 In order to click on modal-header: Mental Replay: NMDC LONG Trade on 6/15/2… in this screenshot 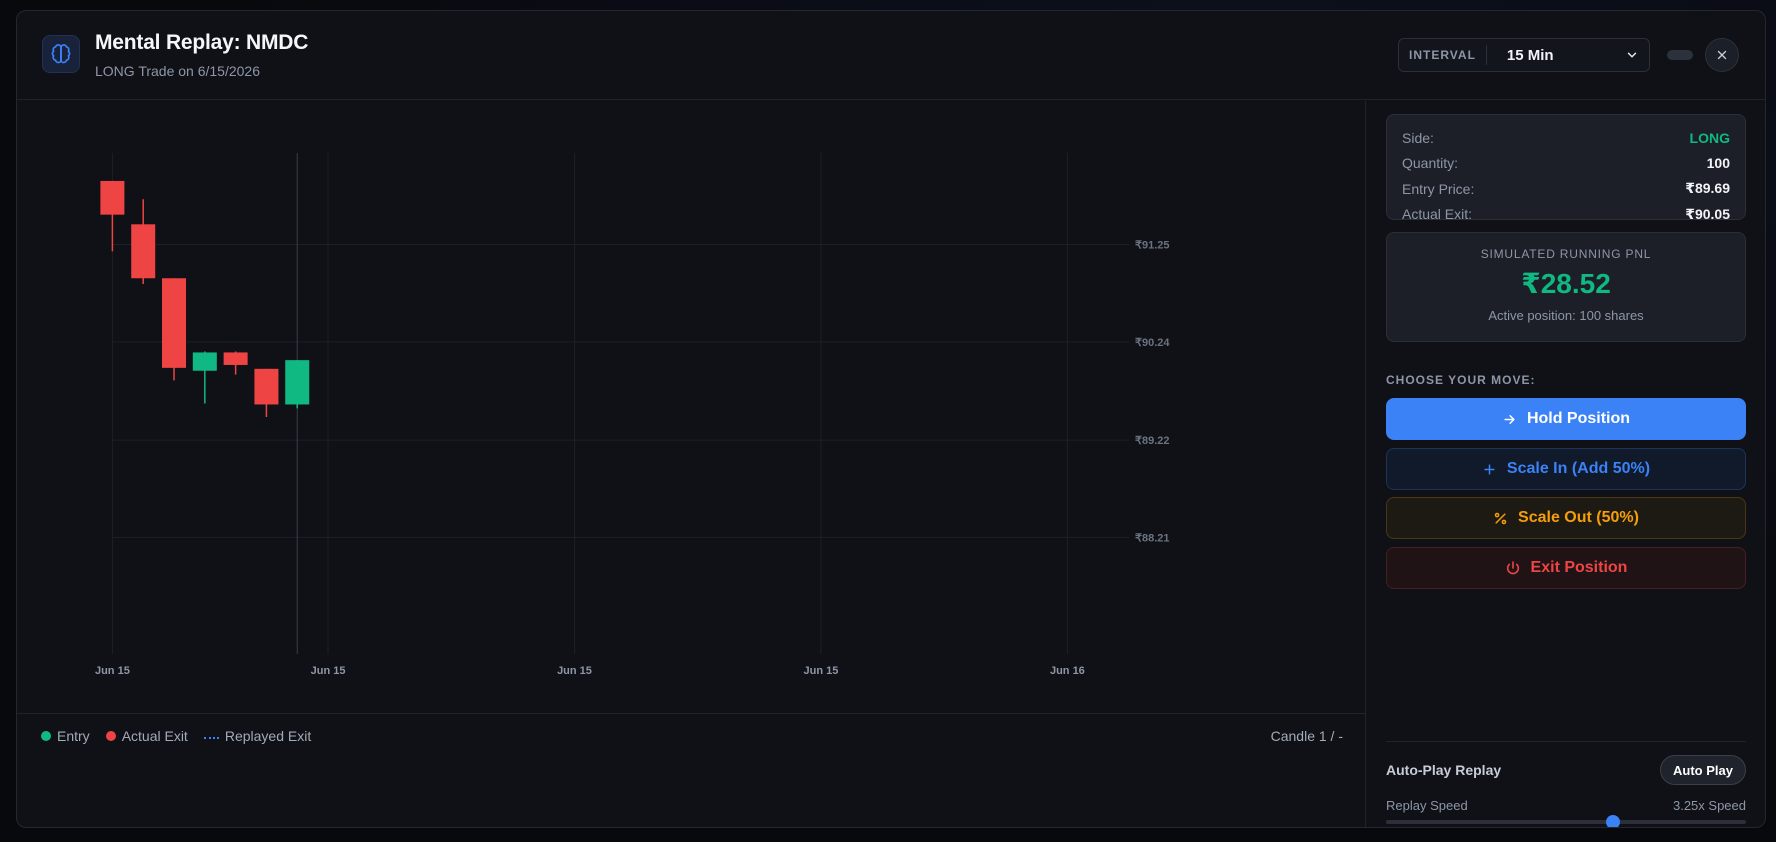, I will do `click(891, 55)`.